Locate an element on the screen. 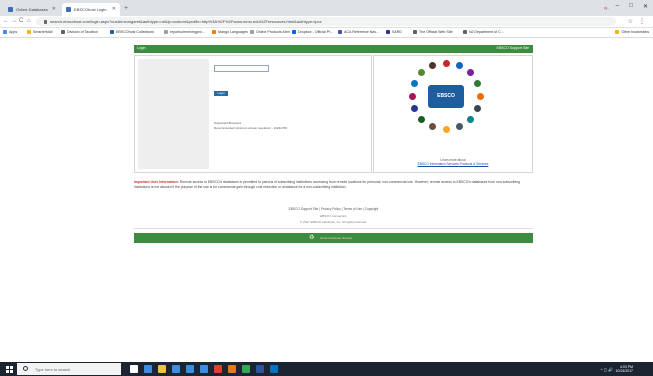  lock-icon is located at coordinates (45, 21).